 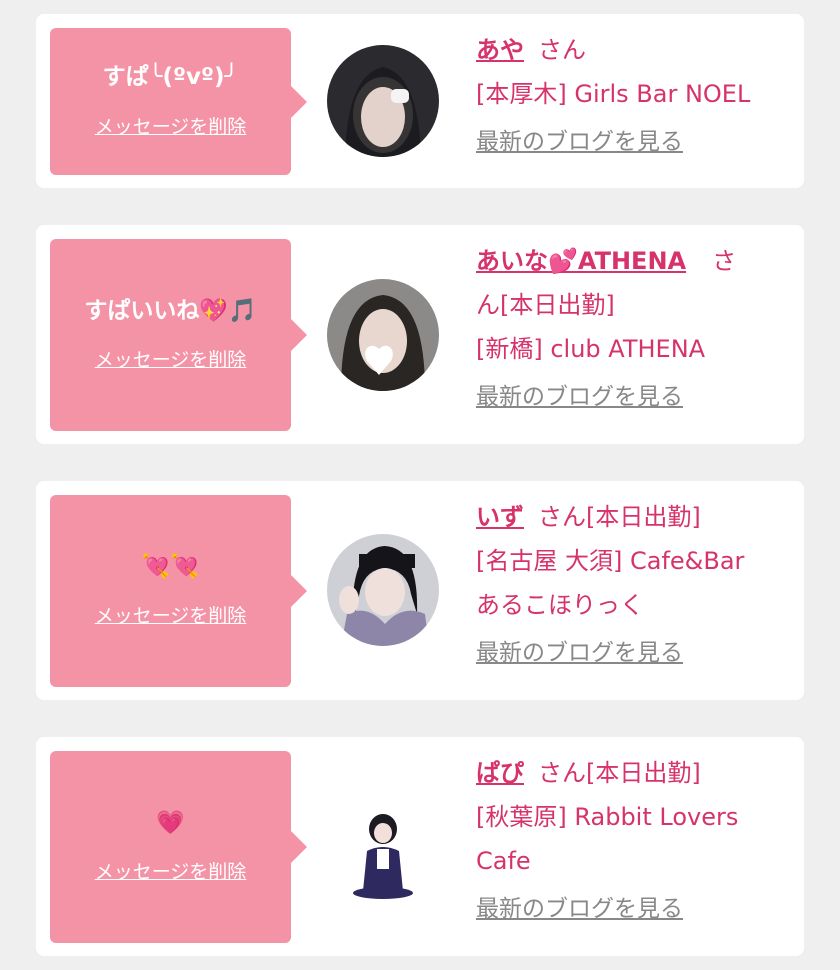 What do you see at coordinates (613, 94) in the screenshot?
I see `shop-name: [本厚木] Girls Bar NOEL` at bounding box center [613, 94].